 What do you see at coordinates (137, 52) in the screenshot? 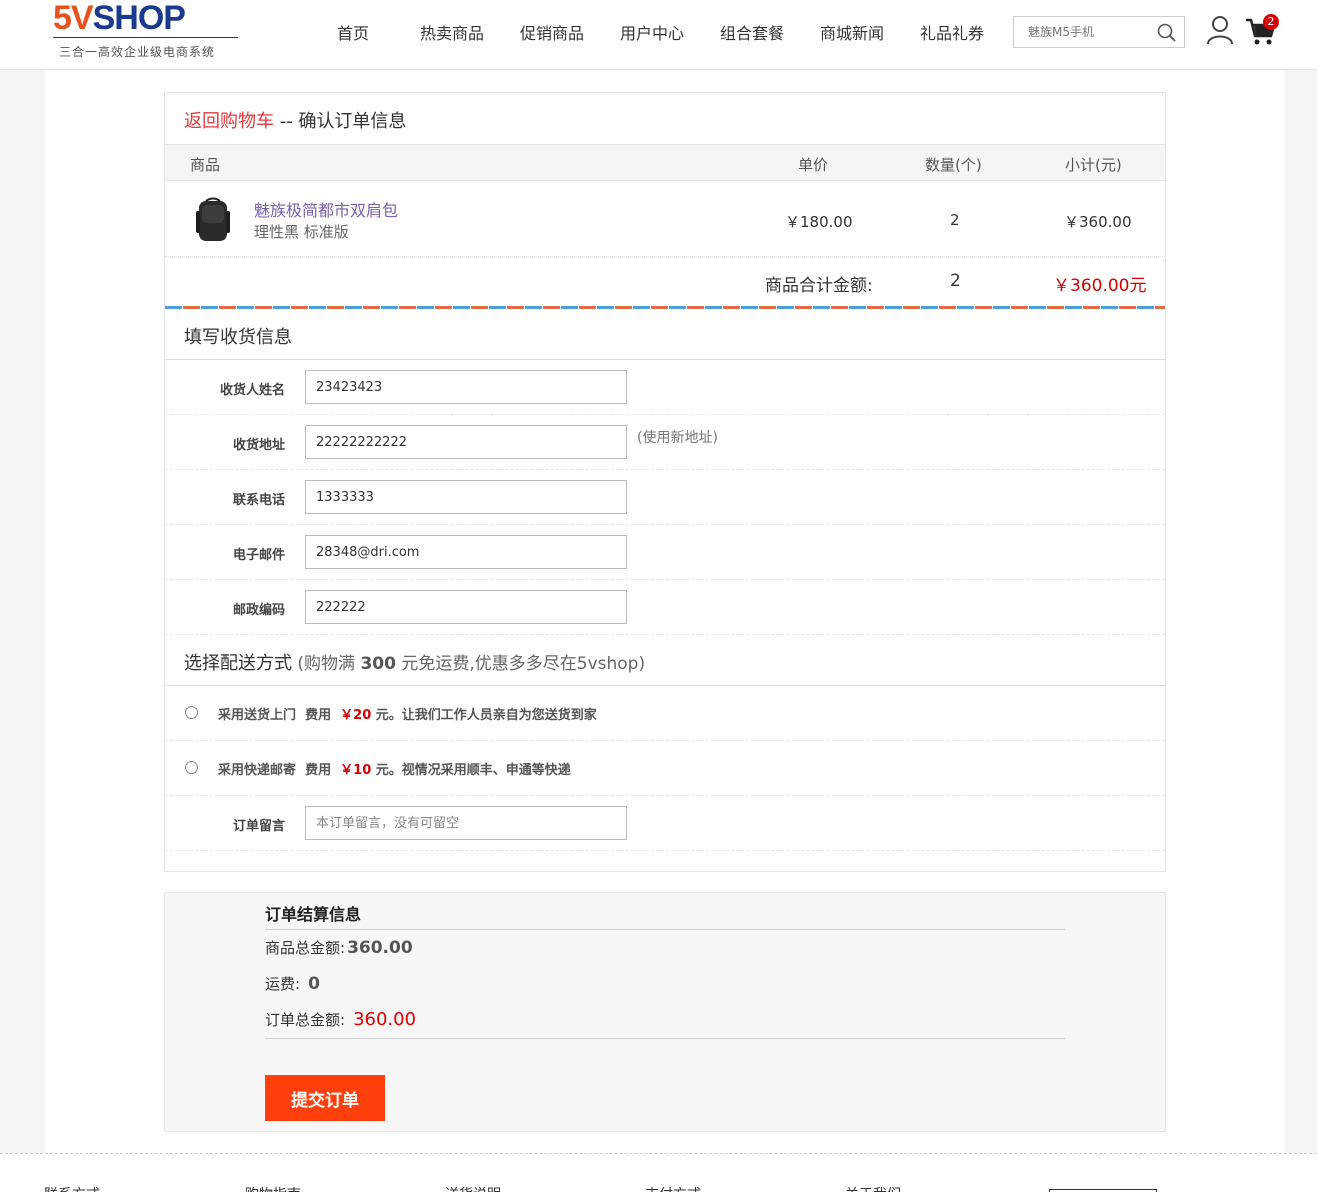
I see `logo-tagline: 三合一高效企业级电商系统` at bounding box center [137, 52].